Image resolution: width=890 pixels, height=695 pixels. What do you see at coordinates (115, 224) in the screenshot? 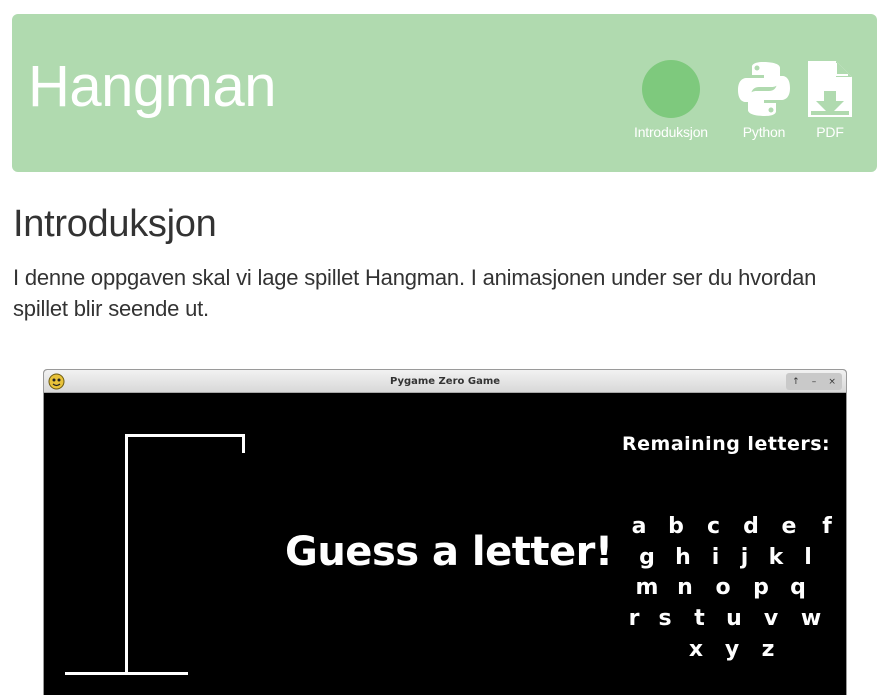
I see `section-heading: Introduksjon` at bounding box center [115, 224].